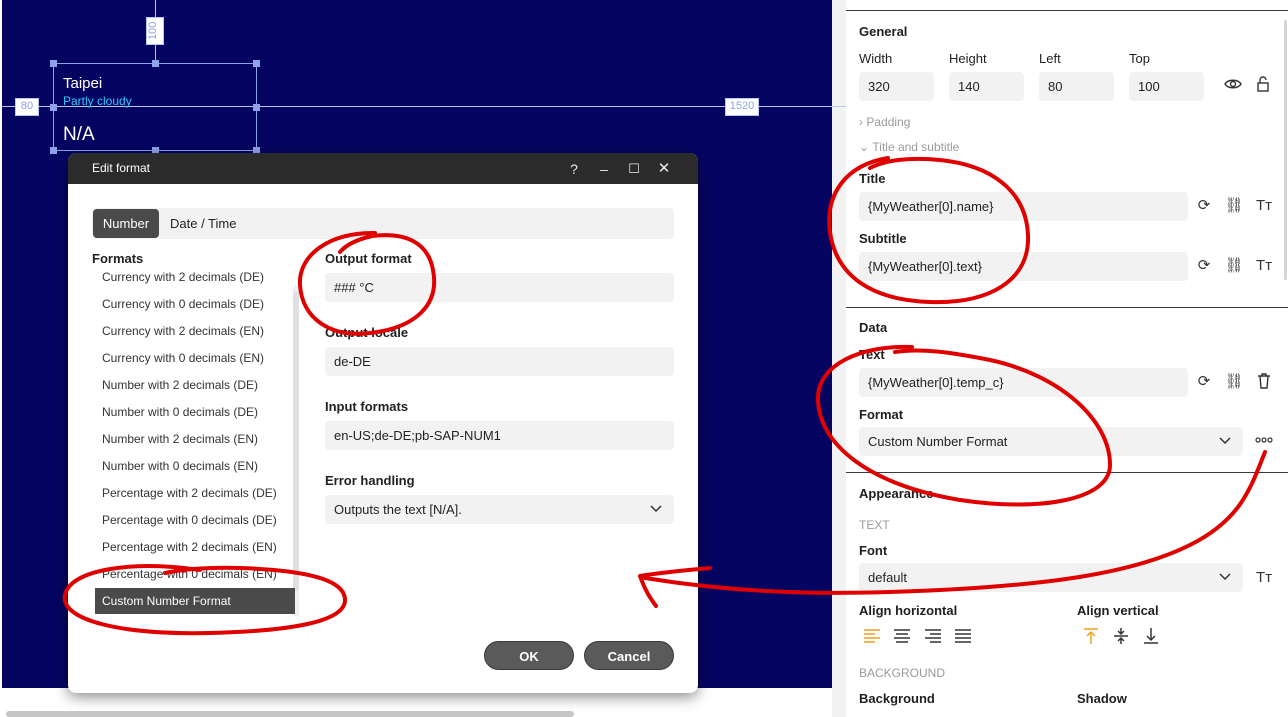 Image resolution: width=1288 pixels, height=717 pixels. I want to click on list-item: Percentage with 0 decimals (EN), so click(195, 574).